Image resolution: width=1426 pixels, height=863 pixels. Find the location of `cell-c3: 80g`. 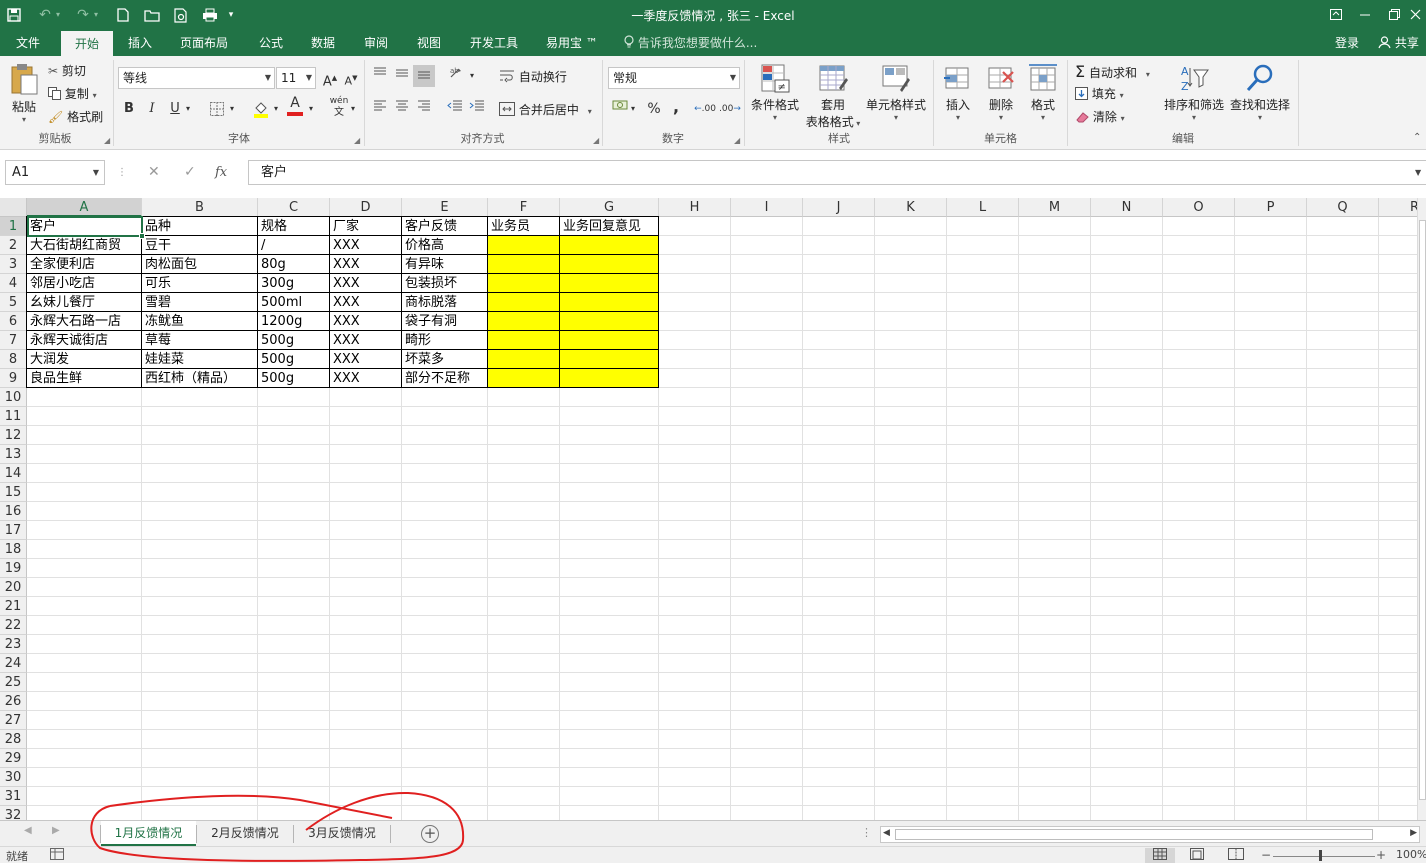

cell-c3: 80g is located at coordinates (293, 264).